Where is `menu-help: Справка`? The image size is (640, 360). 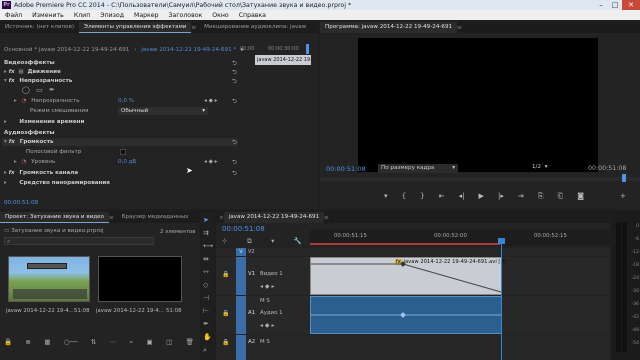
menu-help: Справка is located at coordinates (252, 15).